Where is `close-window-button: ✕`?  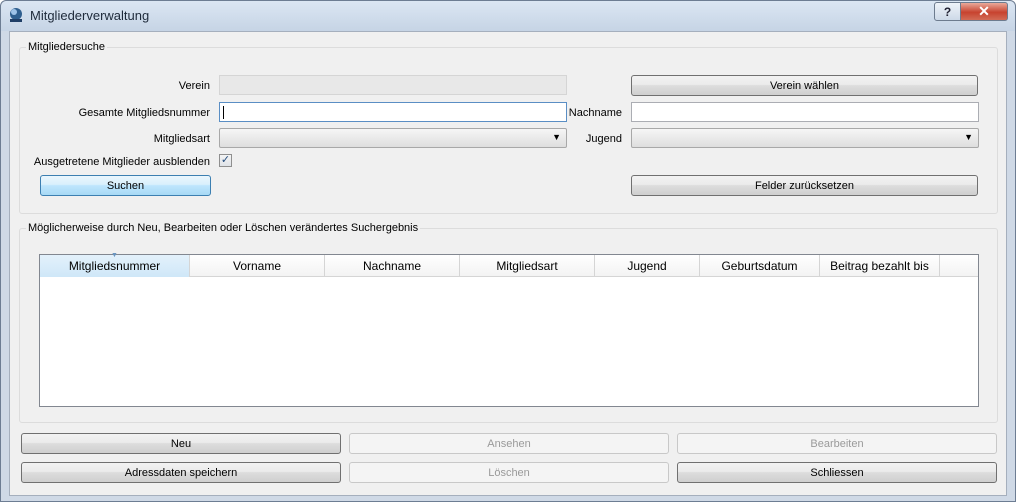
close-window-button: ✕ is located at coordinates (984, 11).